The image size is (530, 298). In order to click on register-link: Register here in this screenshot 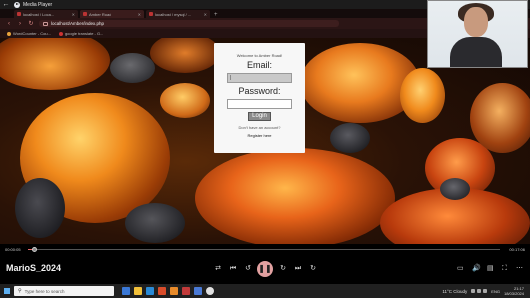, I will do `click(259, 135)`.